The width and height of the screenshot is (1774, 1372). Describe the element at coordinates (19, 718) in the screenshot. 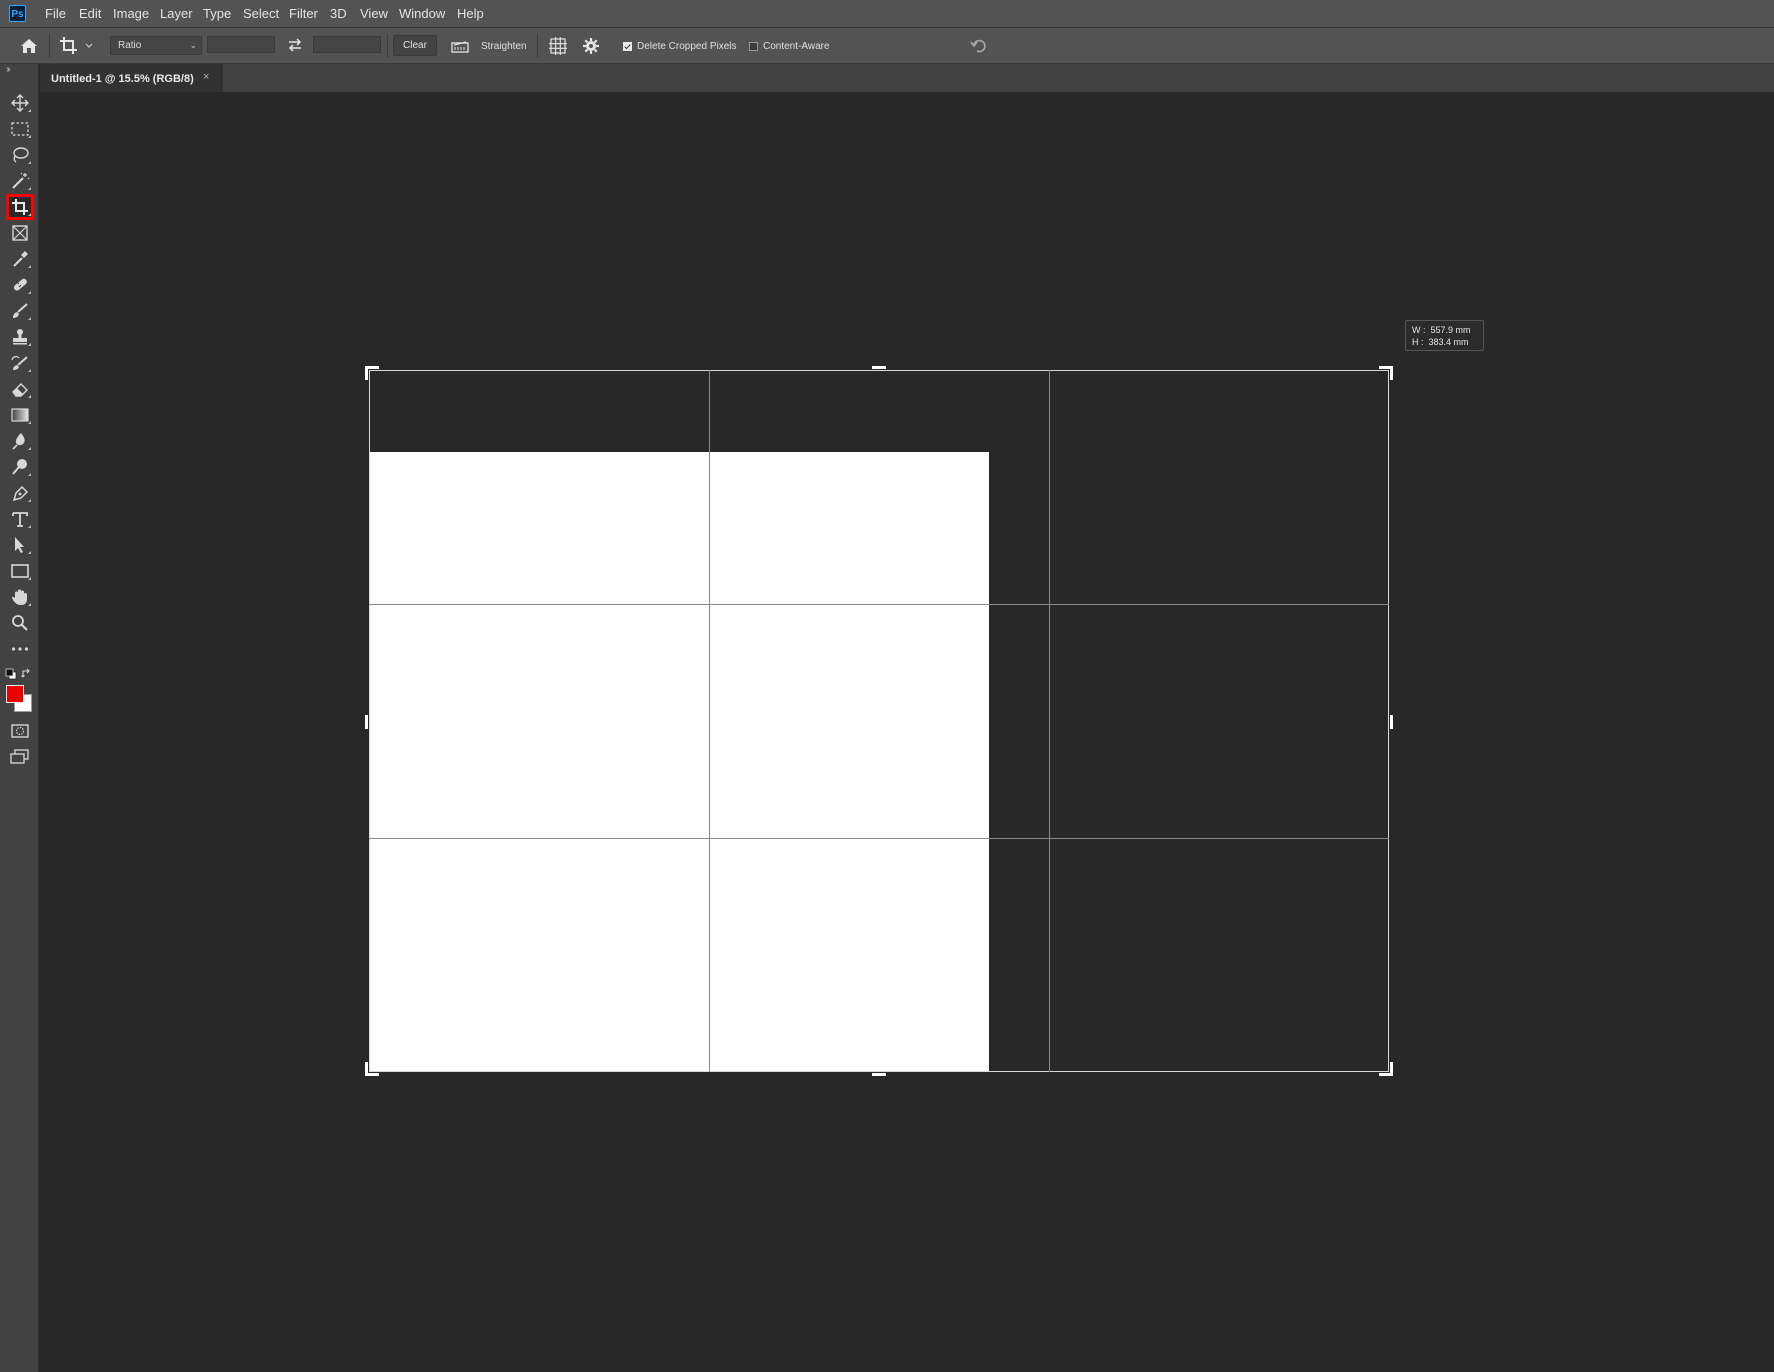

I see `tools-panel: ››` at that location.